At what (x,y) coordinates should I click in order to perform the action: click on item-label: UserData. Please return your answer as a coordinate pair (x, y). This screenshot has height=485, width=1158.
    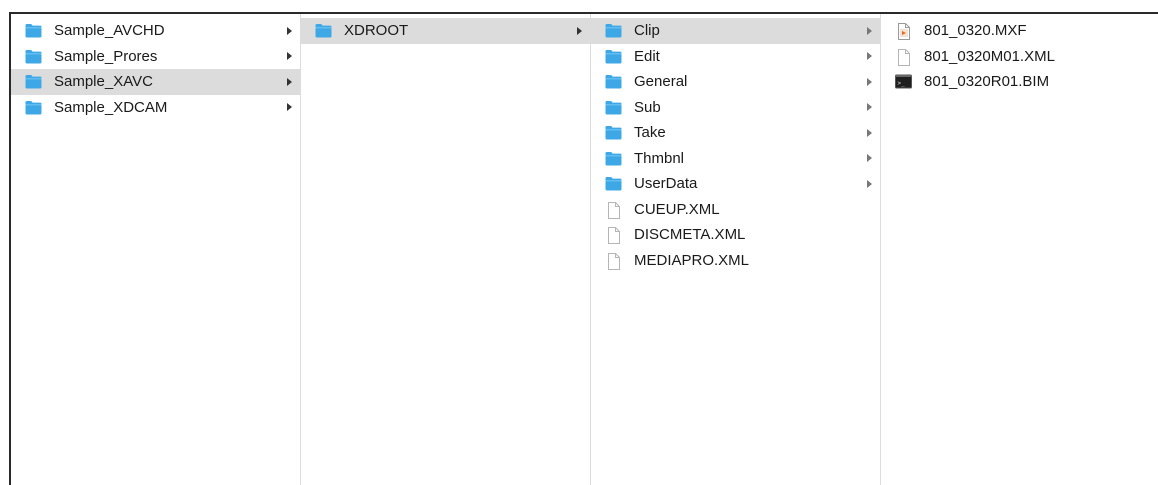
    Looking at the image, I should click on (666, 184).